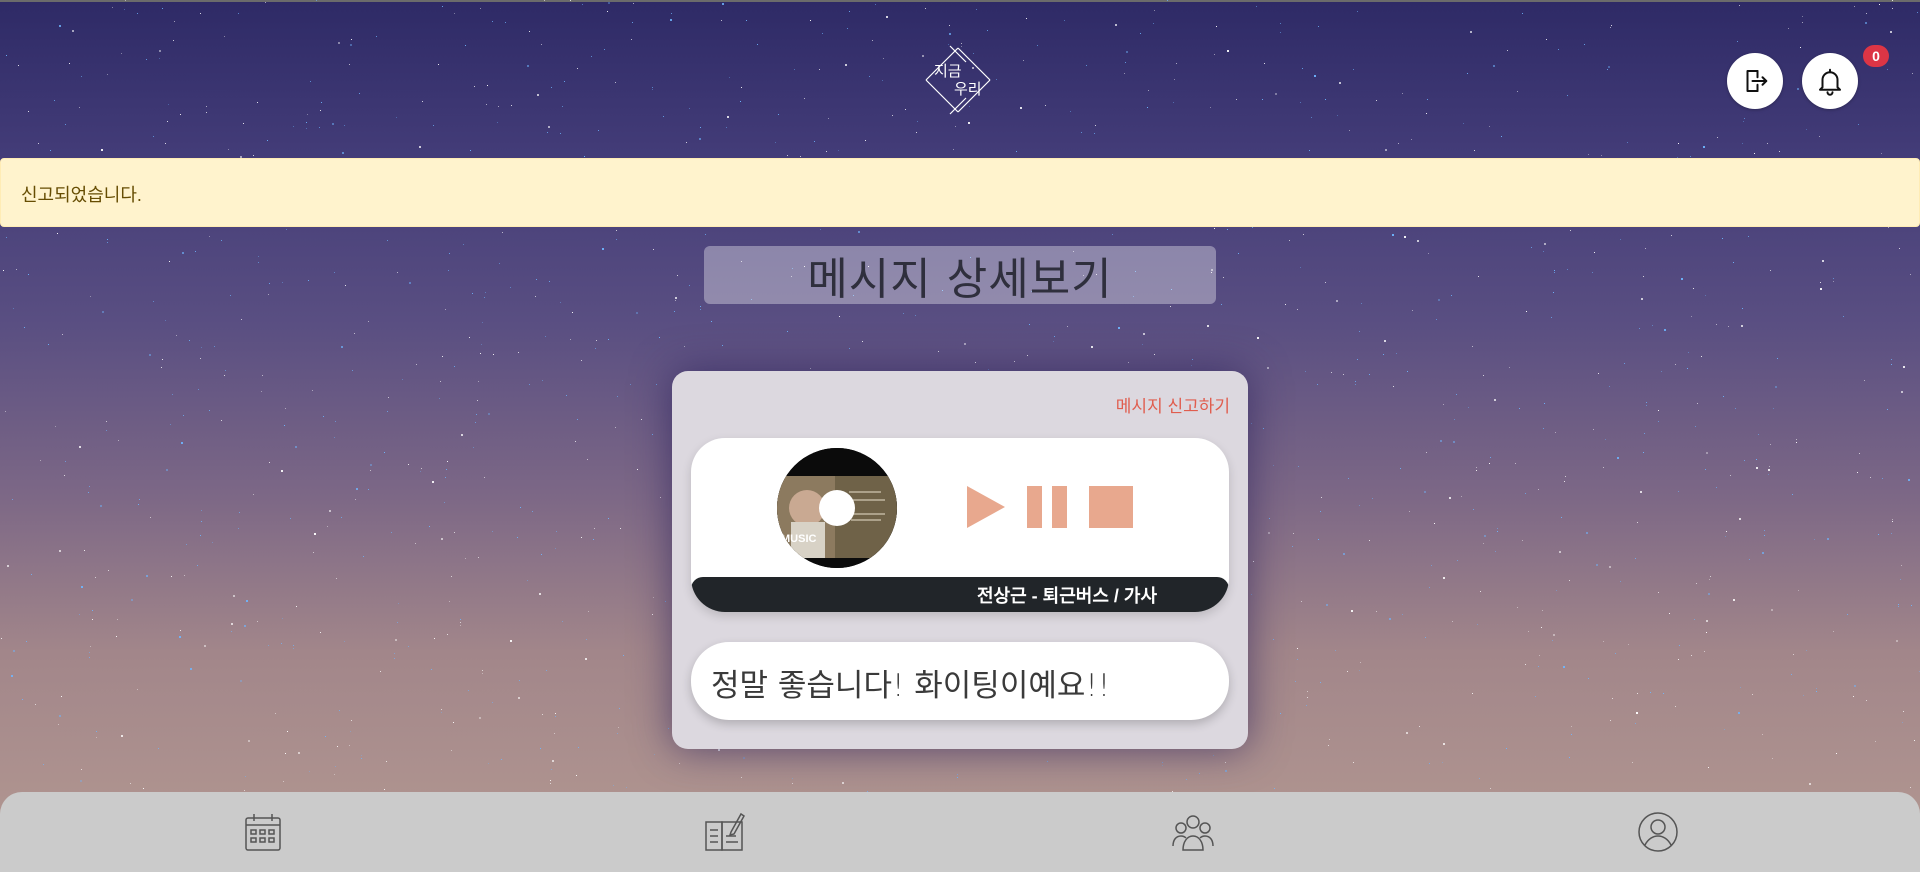 The height and width of the screenshot is (872, 1920). Describe the element at coordinates (960, 832) in the screenshot. I see `bottom-navigation` at that location.